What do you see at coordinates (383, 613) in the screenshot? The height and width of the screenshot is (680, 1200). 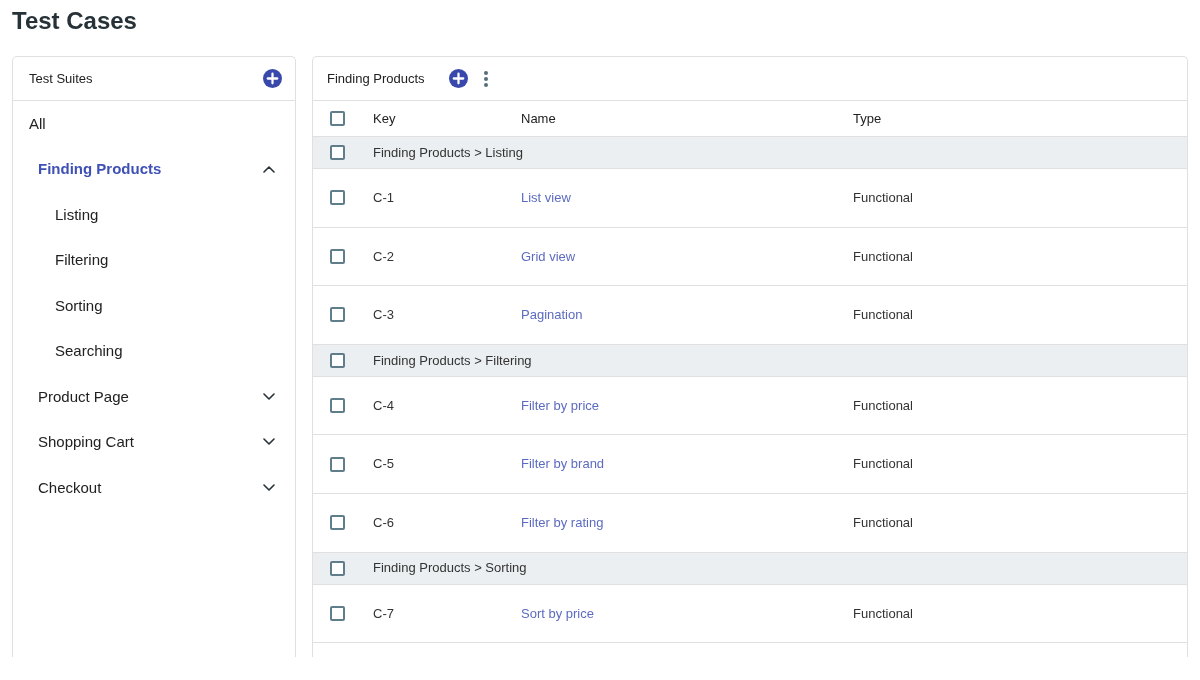 I see `table-cell-text: C-7` at bounding box center [383, 613].